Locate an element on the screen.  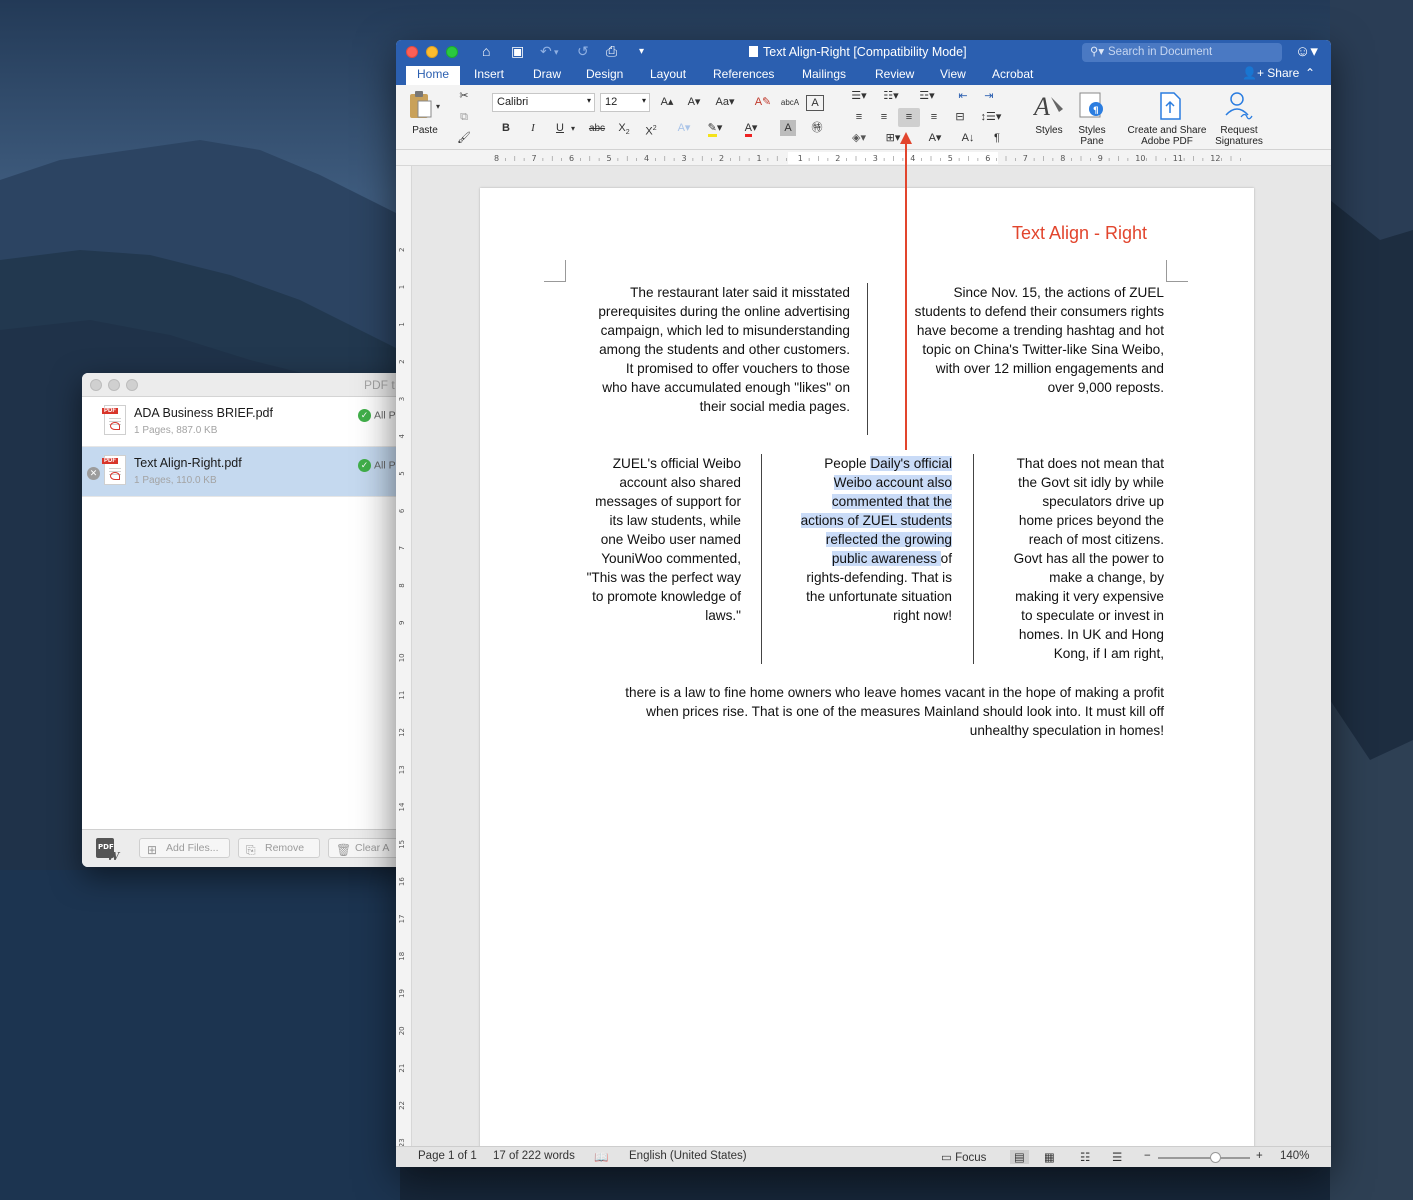
file-meta: 1 Pages, 887.0 KB is located at coordinates (176, 430).